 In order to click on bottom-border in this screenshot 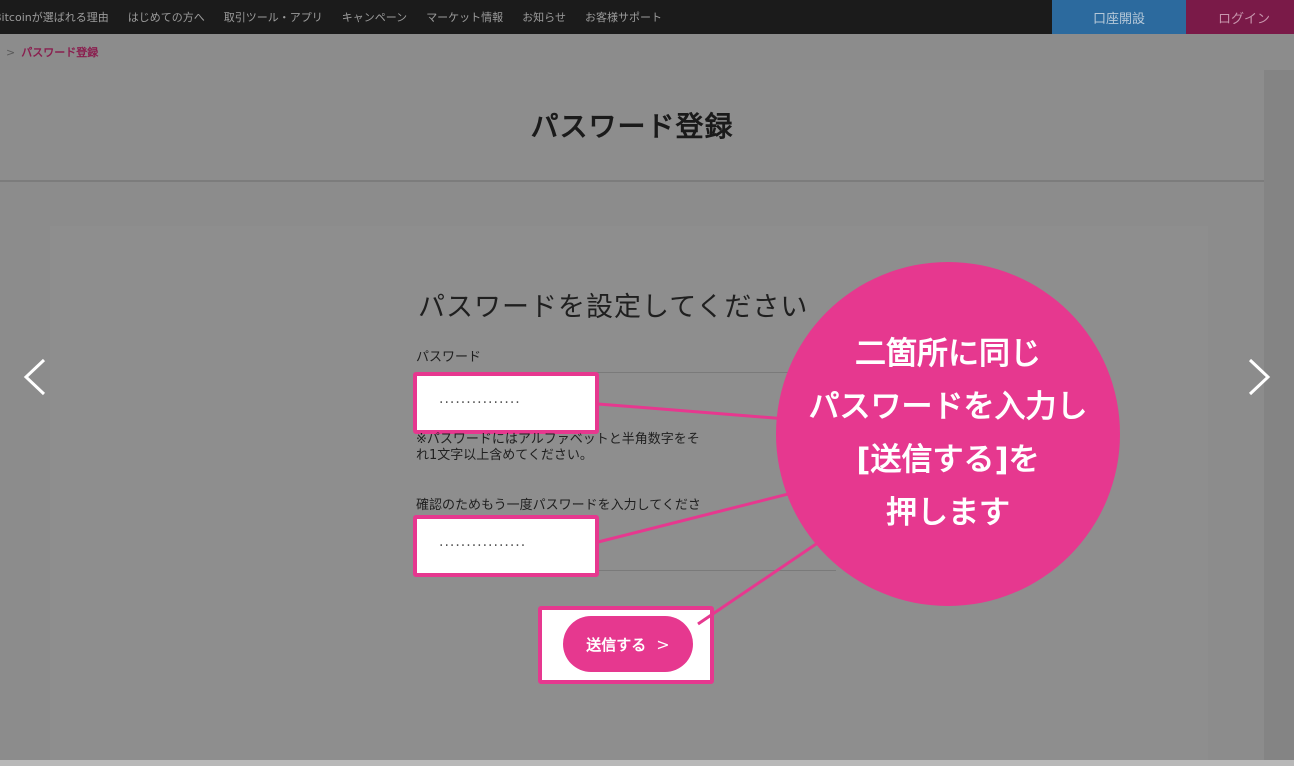, I will do `click(647, 763)`.